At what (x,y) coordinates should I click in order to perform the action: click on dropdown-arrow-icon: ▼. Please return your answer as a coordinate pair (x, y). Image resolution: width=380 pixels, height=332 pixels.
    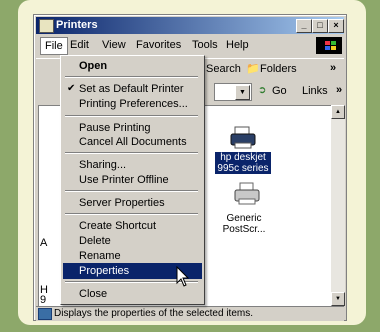
    Looking at the image, I should click on (242, 92).